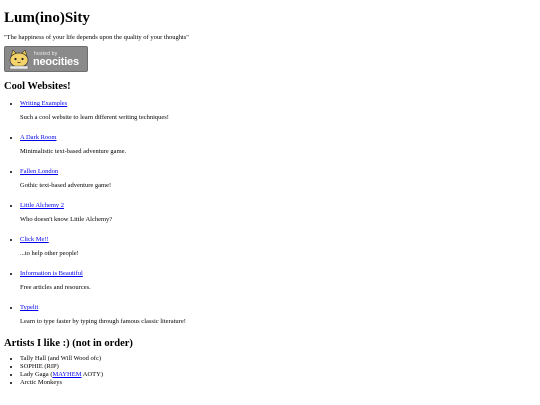 This screenshot has width=540, height=405. Describe the element at coordinates (43, 103) in the screenshot. I see `website-link: Writing Examples` at that location.